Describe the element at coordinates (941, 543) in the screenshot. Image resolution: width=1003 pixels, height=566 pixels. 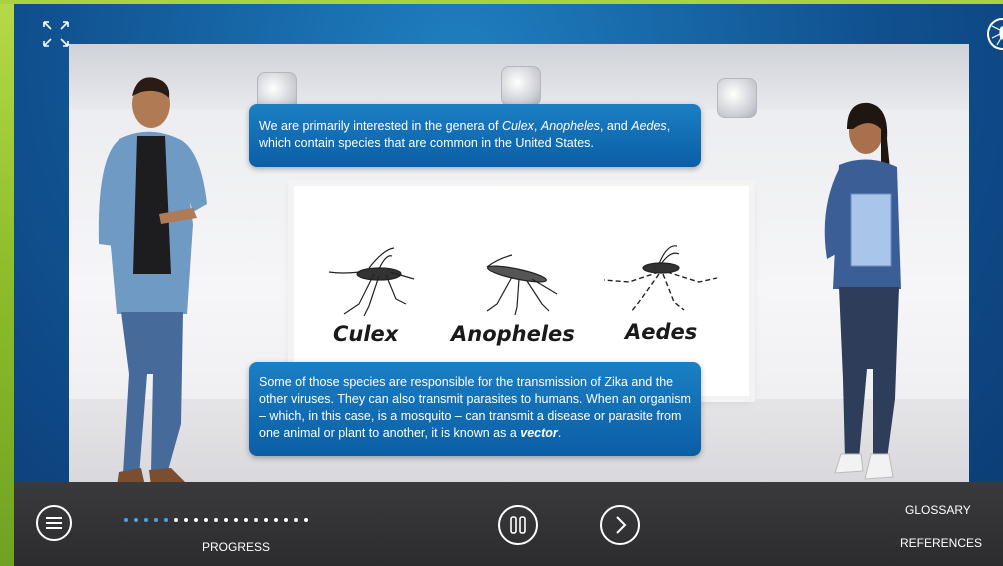
I see `references-link: REFERENCES` at that location.